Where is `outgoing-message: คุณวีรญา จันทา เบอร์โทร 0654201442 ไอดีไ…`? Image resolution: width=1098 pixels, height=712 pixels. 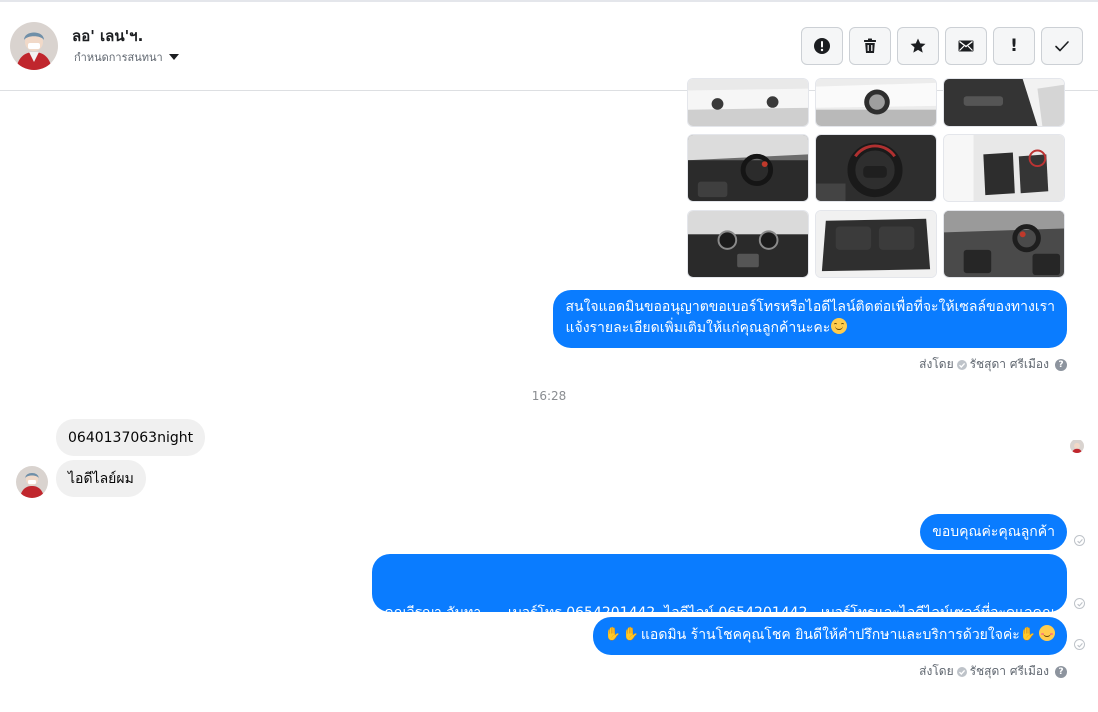
outgoing-message: คุณวีรญา จันทา เบอร์โทร 0654201442 ไอดีไ… is located at coordinates (719, 619).